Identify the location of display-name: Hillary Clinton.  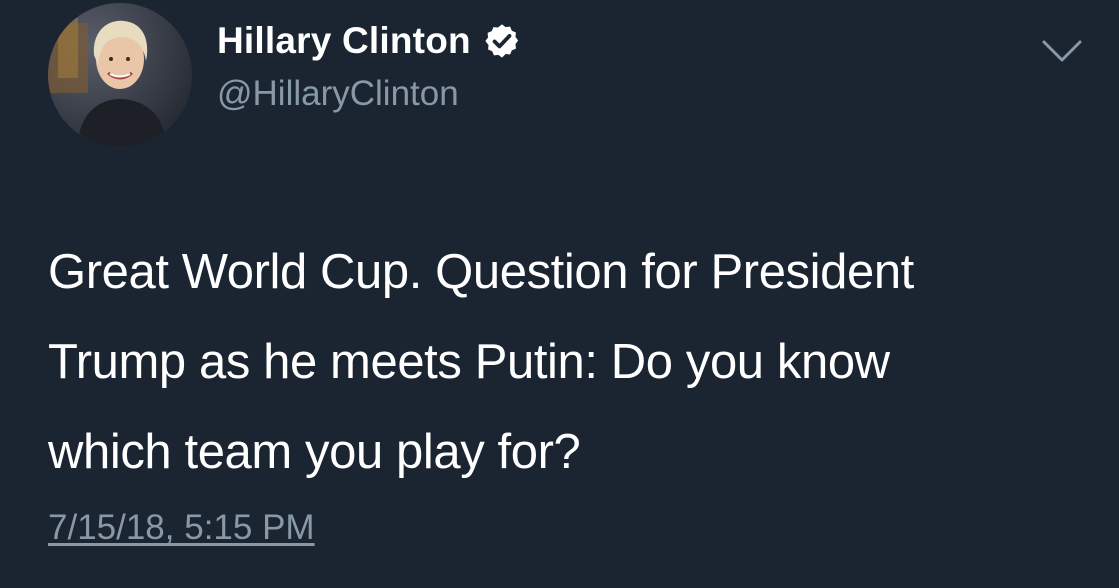
(369, 41).